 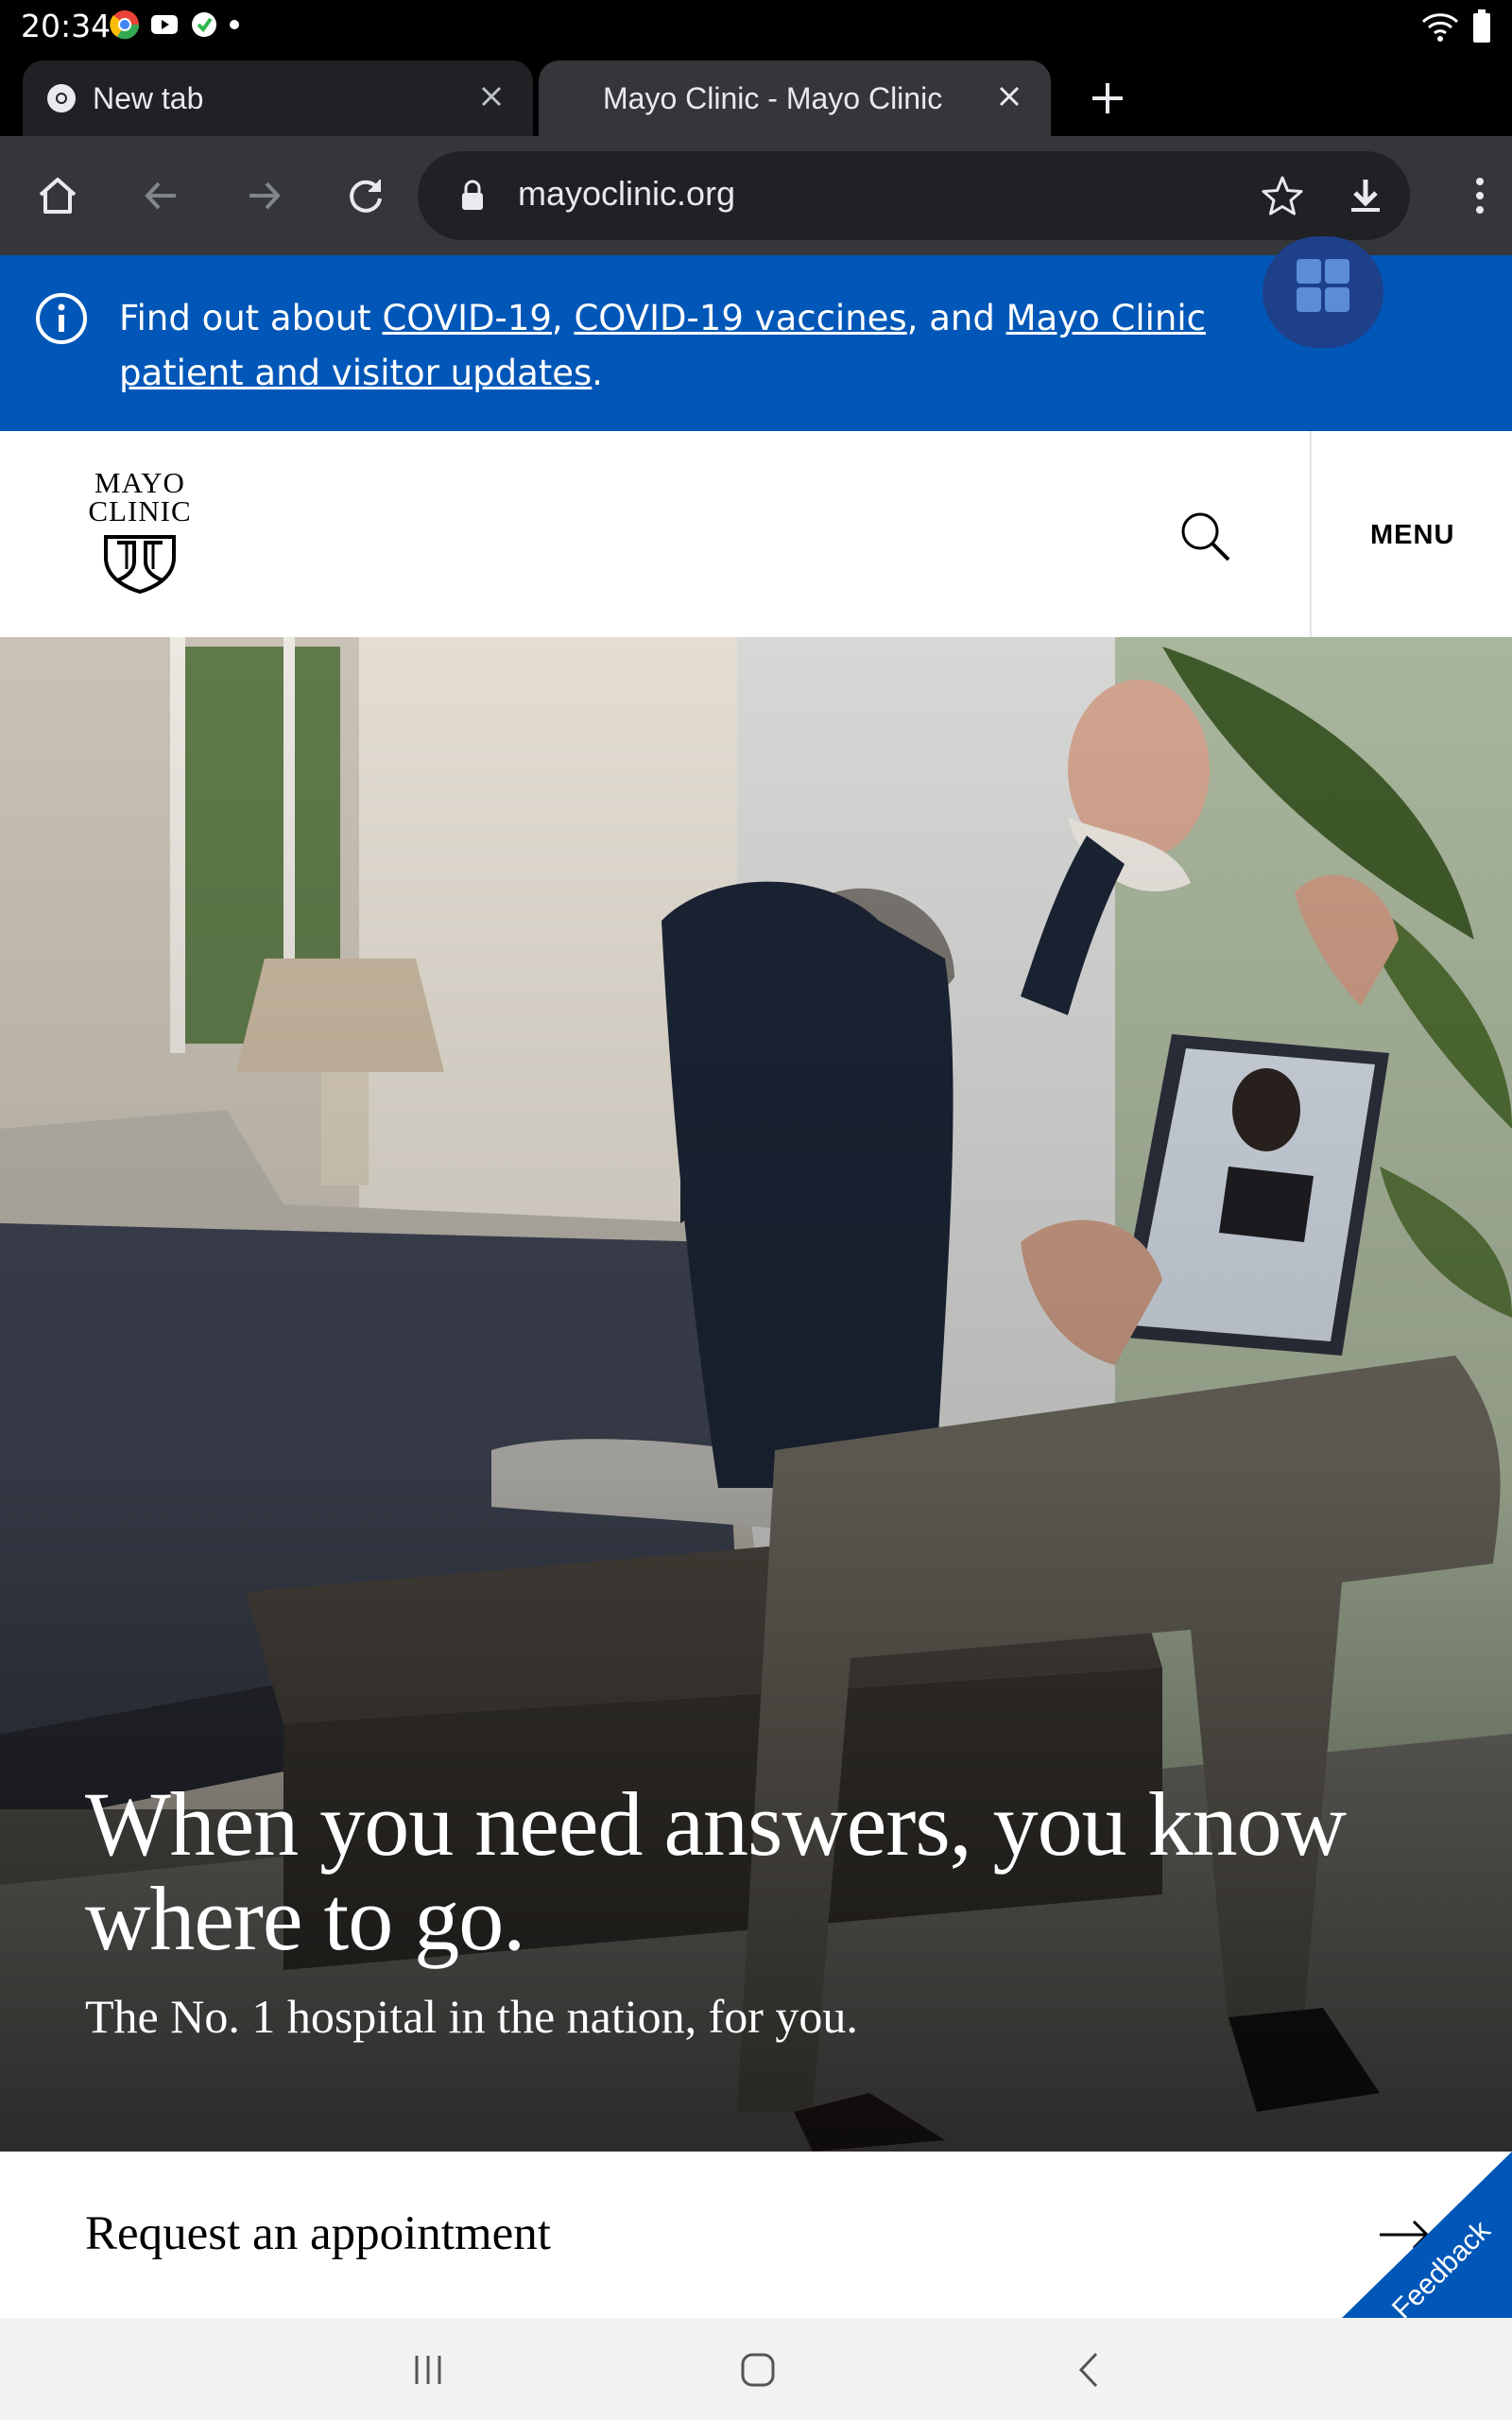 What do you see at coordinates (251, 318) in the screenshot?
I see `alert-prefix: Find out about` at bounding box center [251, 318].